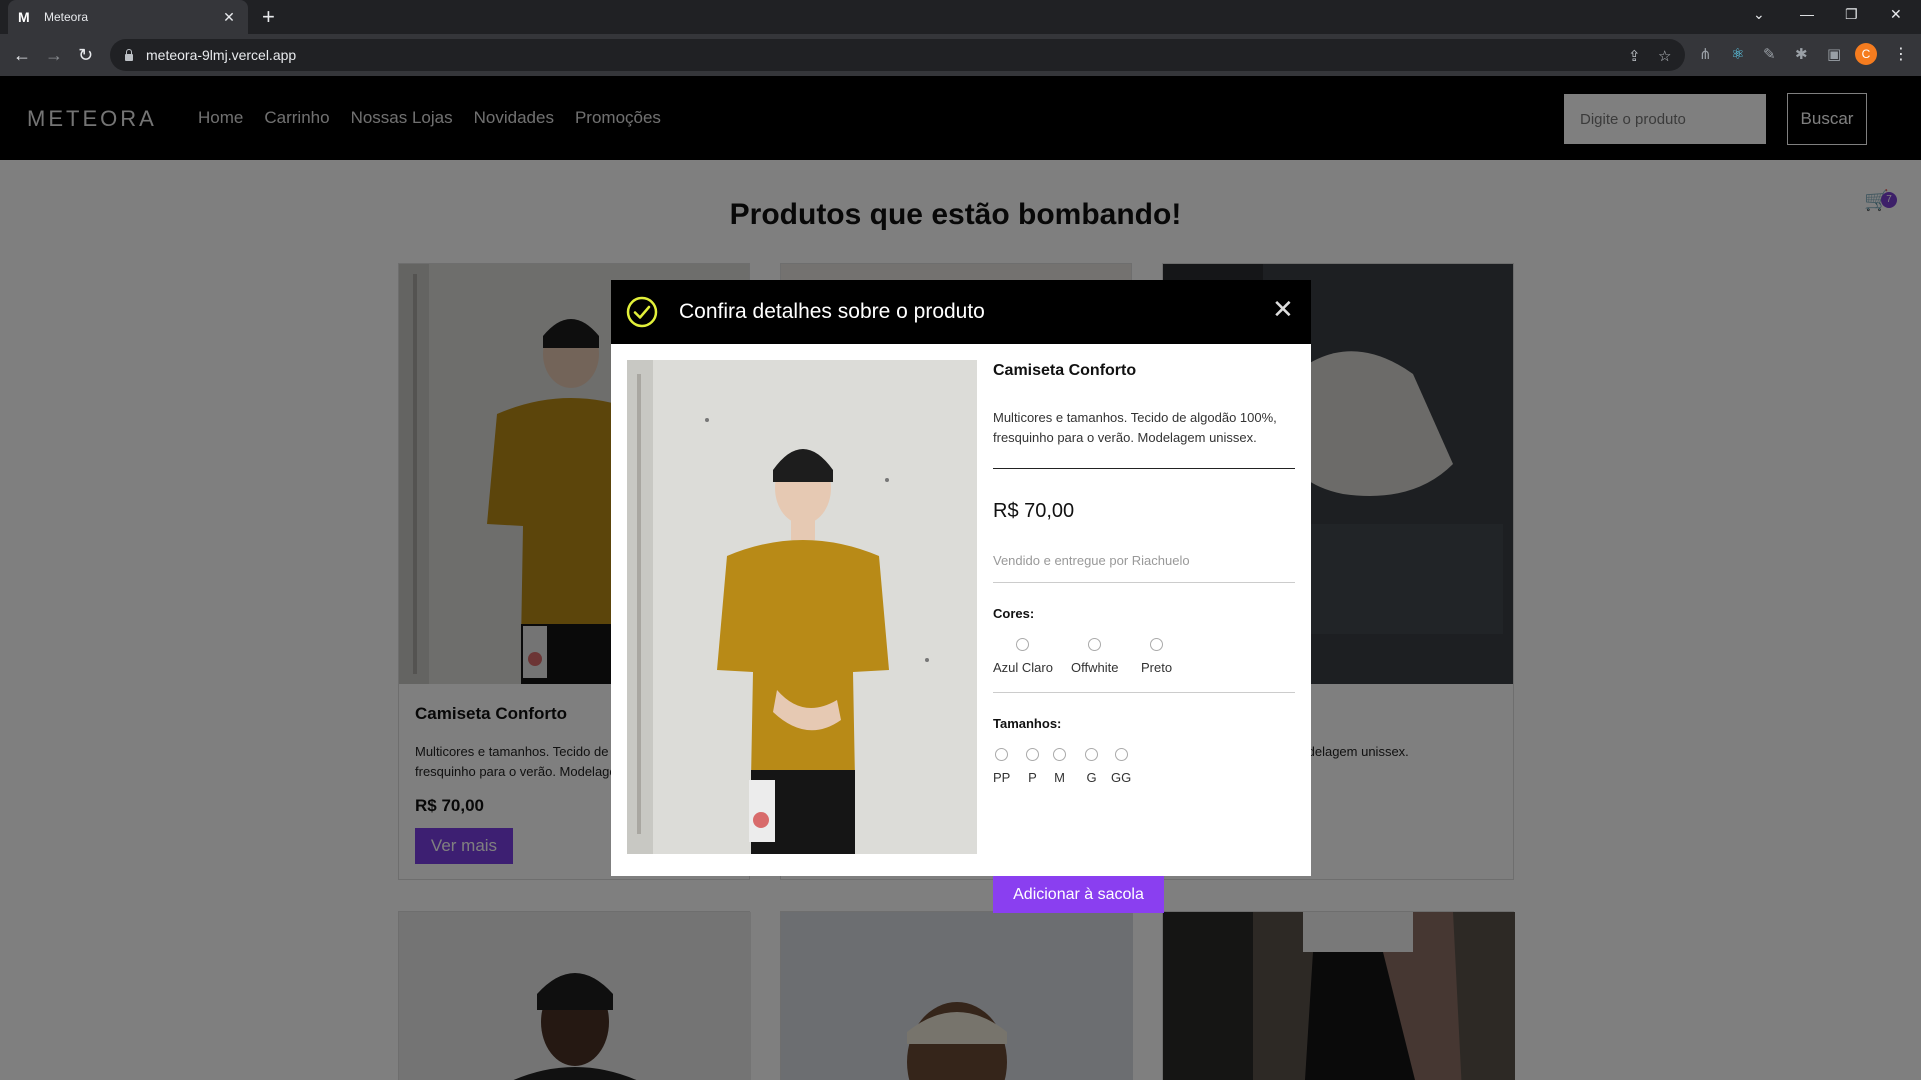  Describe the element at coordinates (66, 17) in the screenshot. I see `tab-title: Meteora` at that location.